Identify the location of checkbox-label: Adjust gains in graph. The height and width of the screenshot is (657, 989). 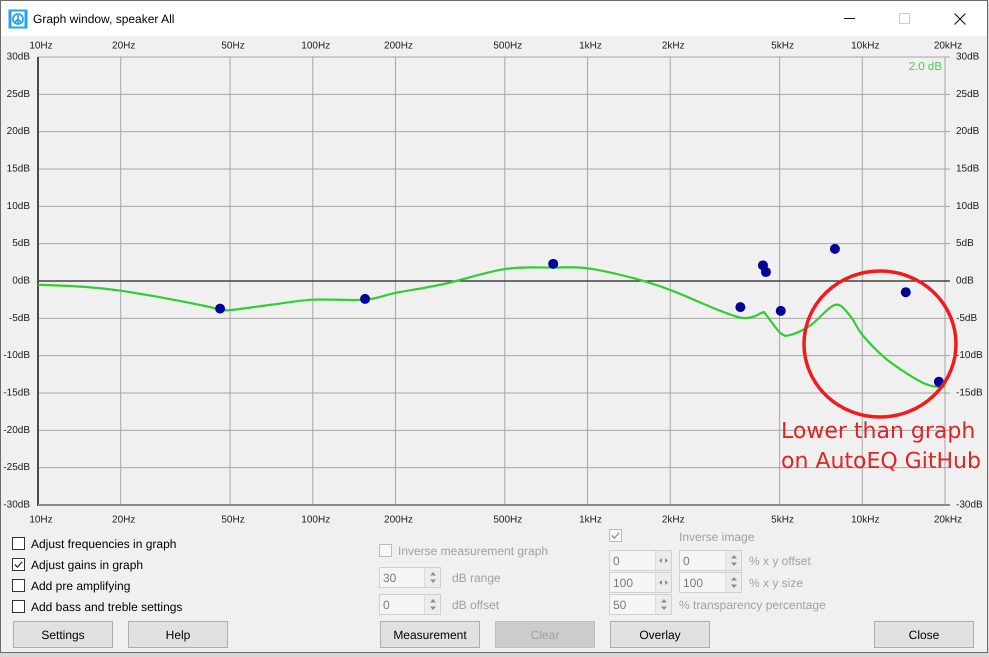
(87, 565).